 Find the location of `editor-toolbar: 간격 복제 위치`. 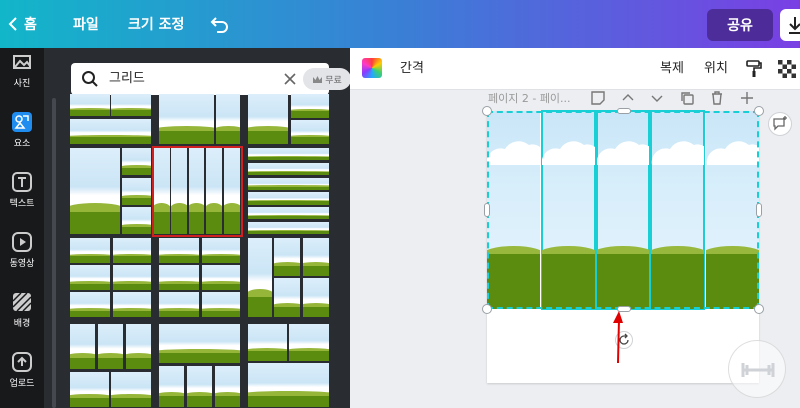

editor-toolbar: 간격 복제 위치 is located at coordinates (575, 69).